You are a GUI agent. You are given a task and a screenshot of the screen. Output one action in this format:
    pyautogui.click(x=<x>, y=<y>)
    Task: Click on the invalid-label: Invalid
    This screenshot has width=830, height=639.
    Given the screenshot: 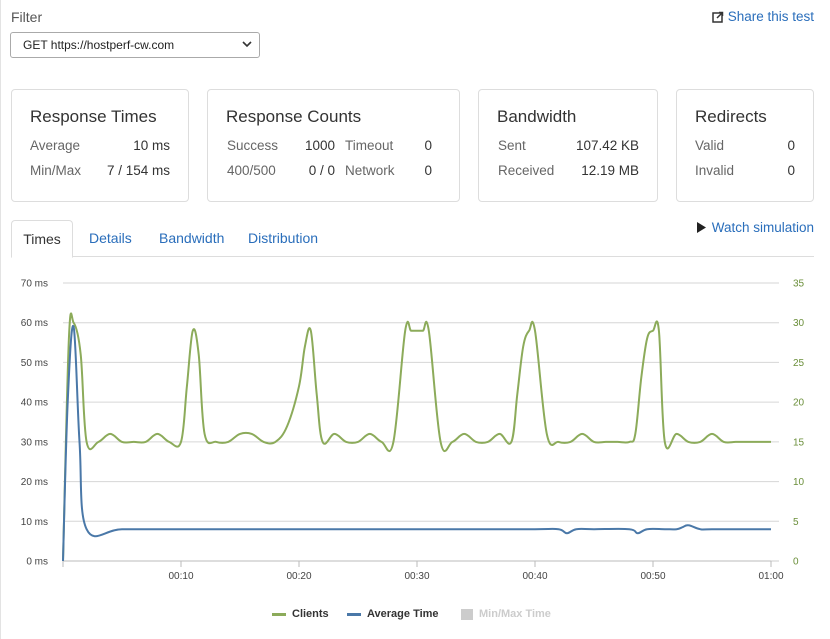 What is the action you would take?
    pyautogui.click(x=715, y=170)
    